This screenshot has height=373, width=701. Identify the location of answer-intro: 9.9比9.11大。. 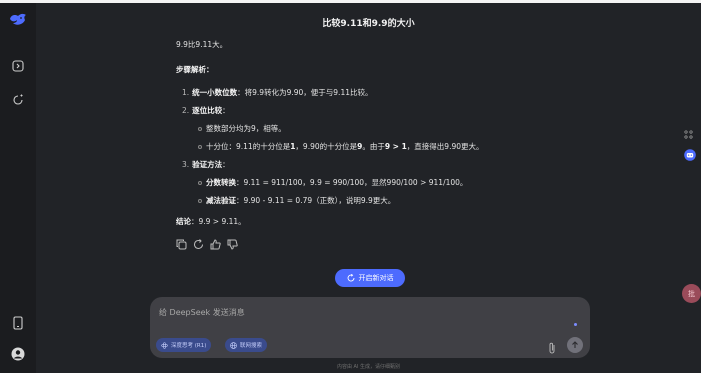
(202, 44).